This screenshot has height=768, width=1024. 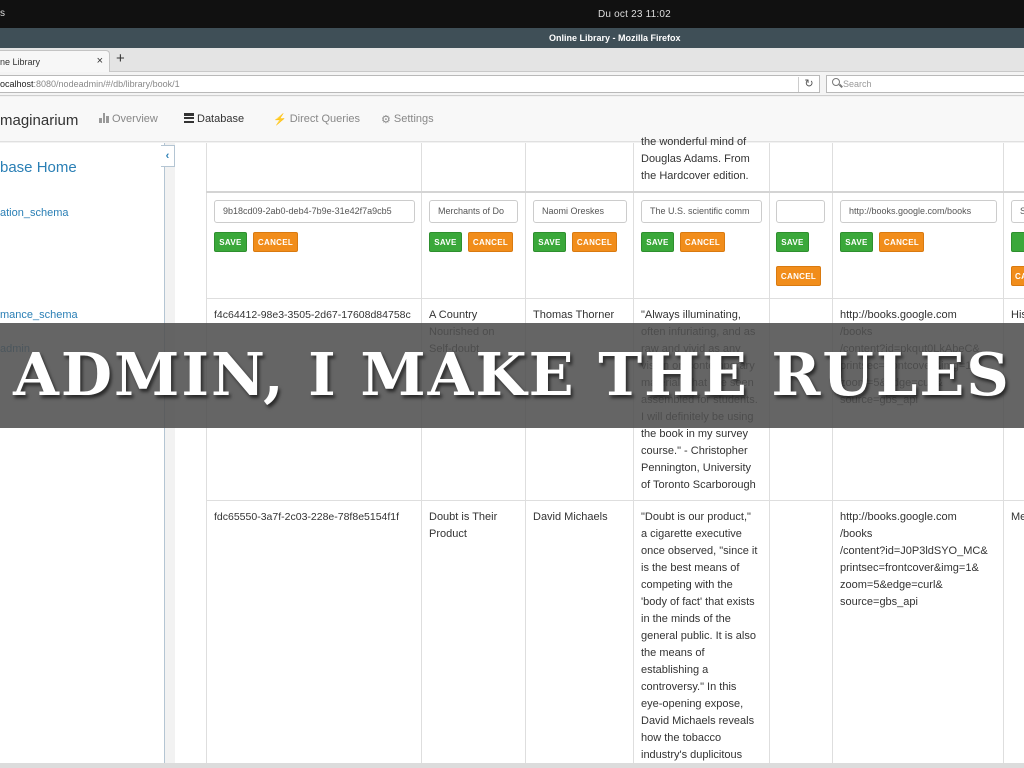 What do you see at coordinates (280, 120) in the screenshot?
I see `lightning-icon: ⚡` at bounding box center [280, 120].